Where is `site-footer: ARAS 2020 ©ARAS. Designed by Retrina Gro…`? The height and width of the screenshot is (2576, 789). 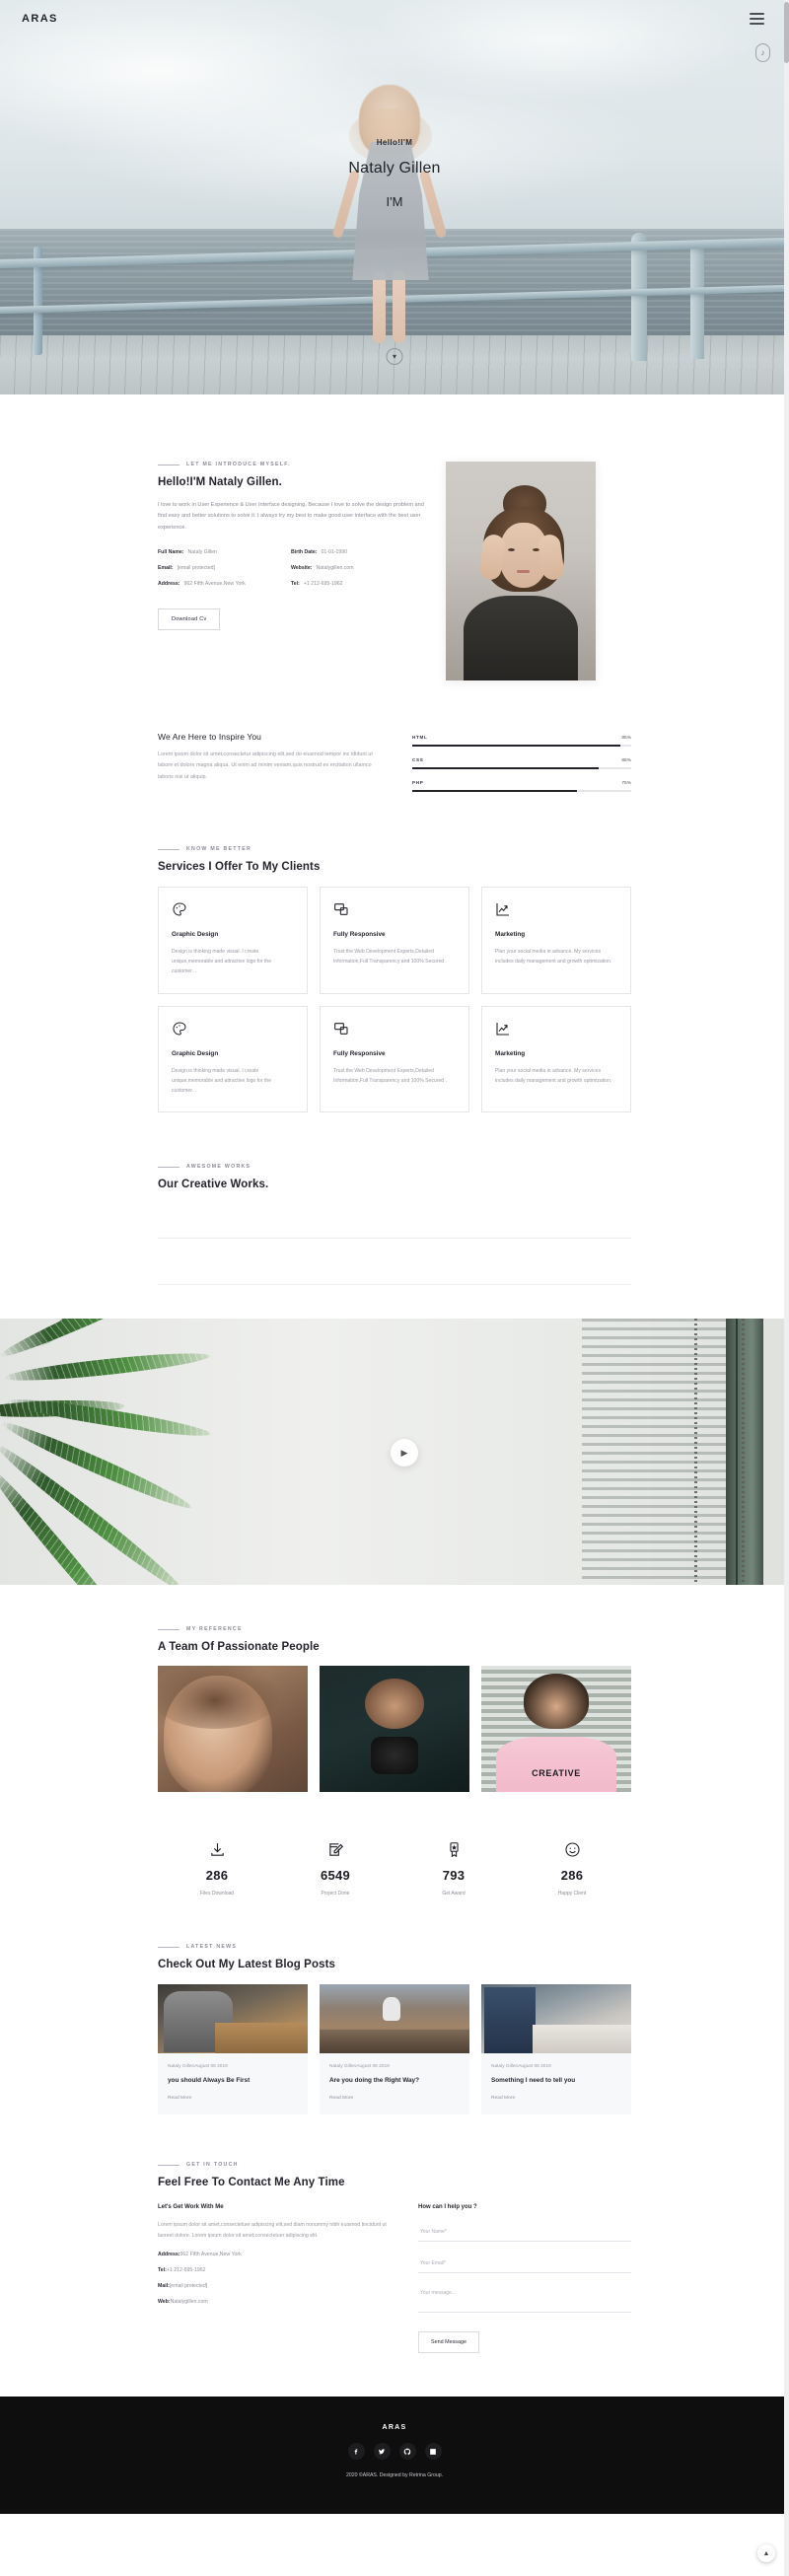 site-footer: ARAS 2020 ©ARAS. Designed by Retrina Gro… is located at coordinates (395, 2456).